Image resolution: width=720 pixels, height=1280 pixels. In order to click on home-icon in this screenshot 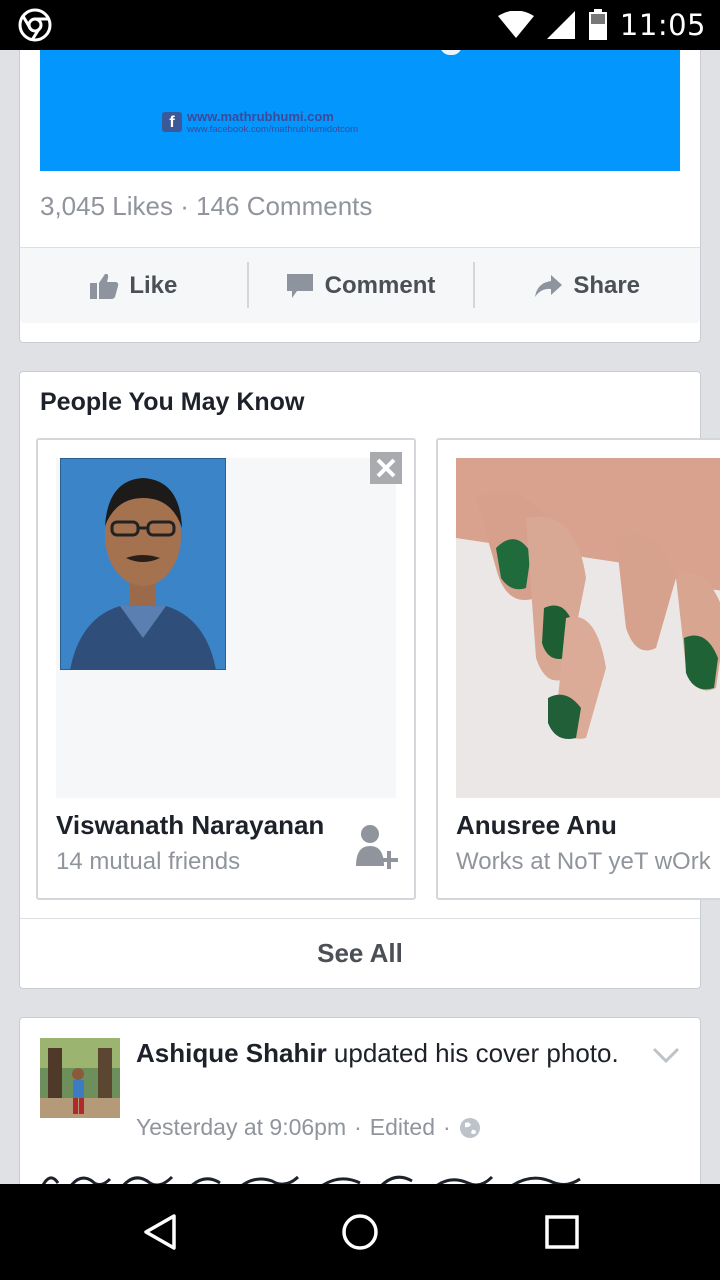, I will do `click(360, 1232)`.